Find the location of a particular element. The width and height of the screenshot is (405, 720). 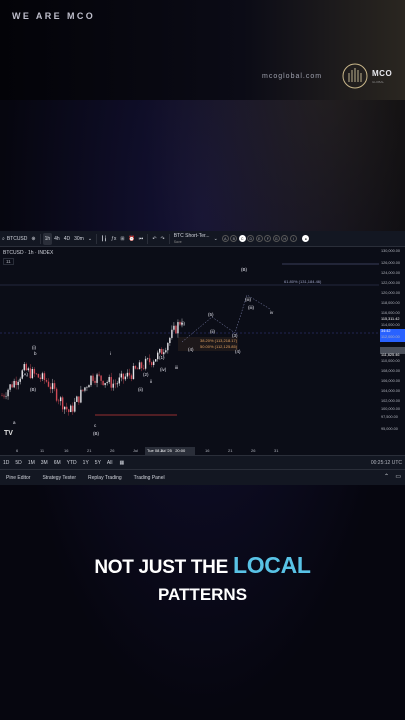

alert-button: ⏰ is located at coordinates (132, 239).